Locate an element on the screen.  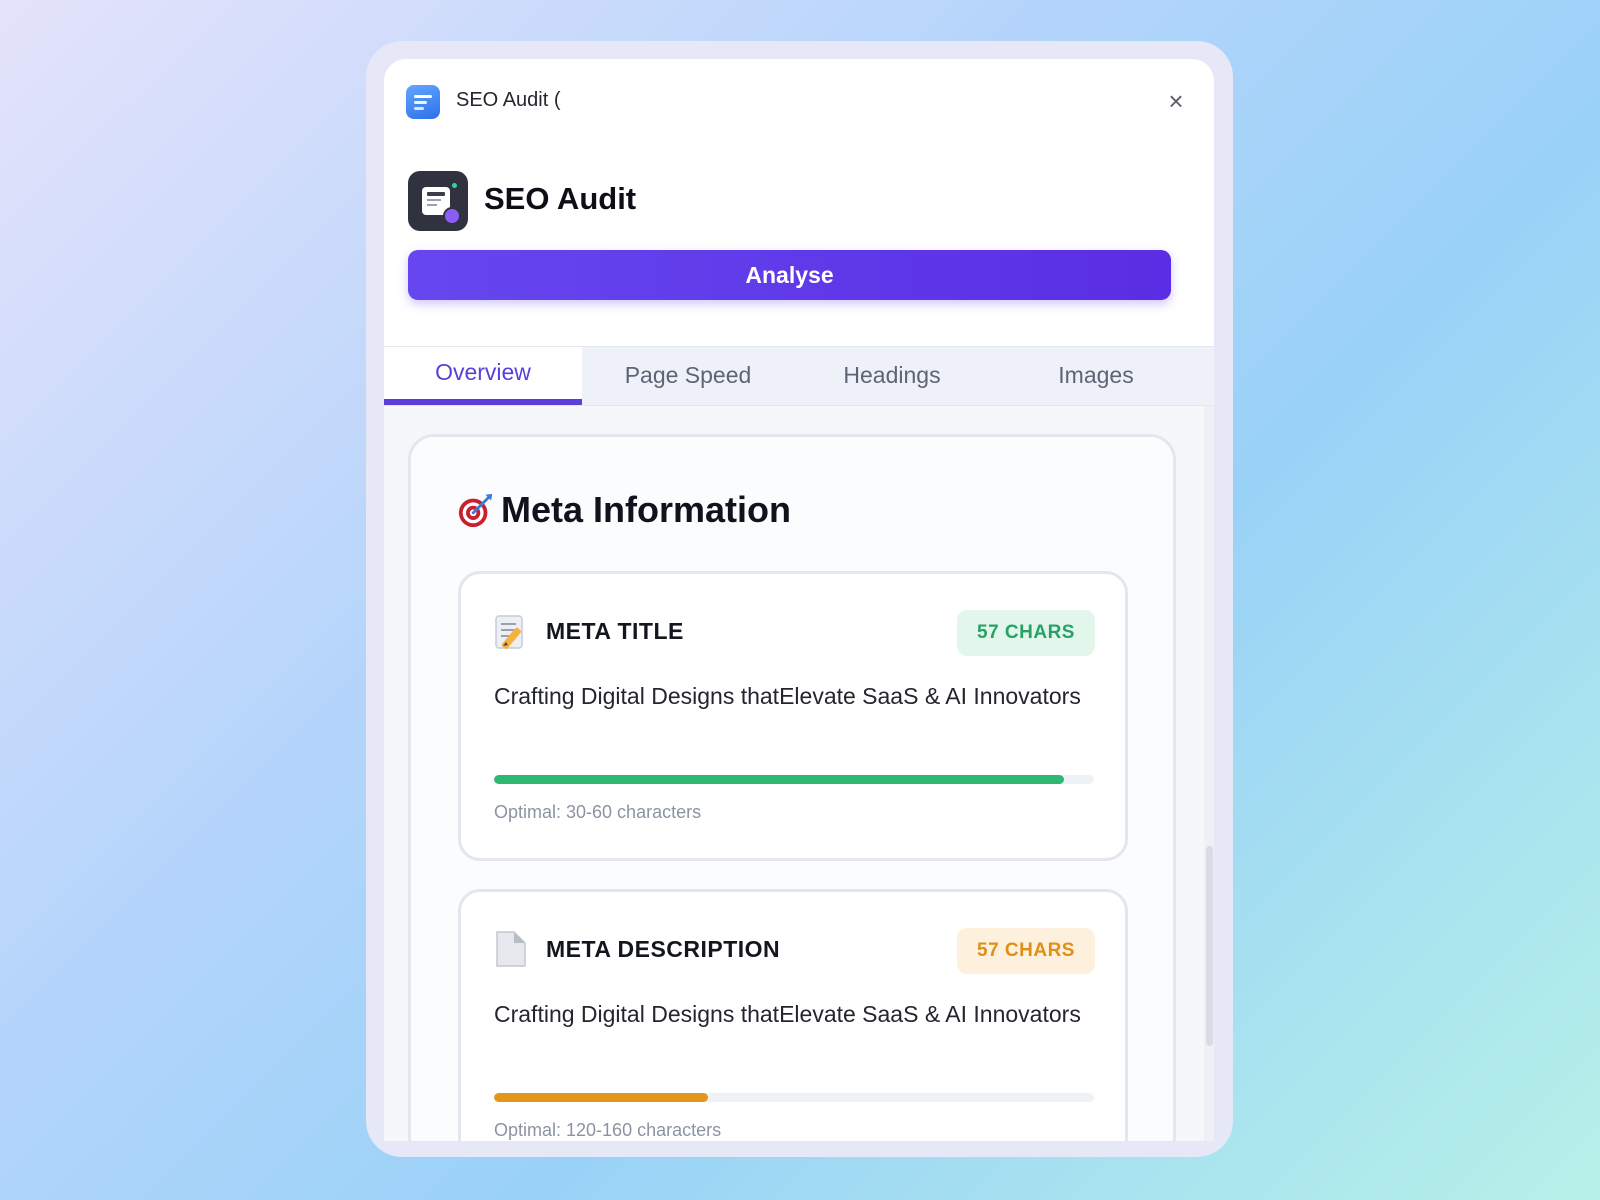
meta-title-optimal: Optimal: 30-60 characters is located at coordinates (598, 812).